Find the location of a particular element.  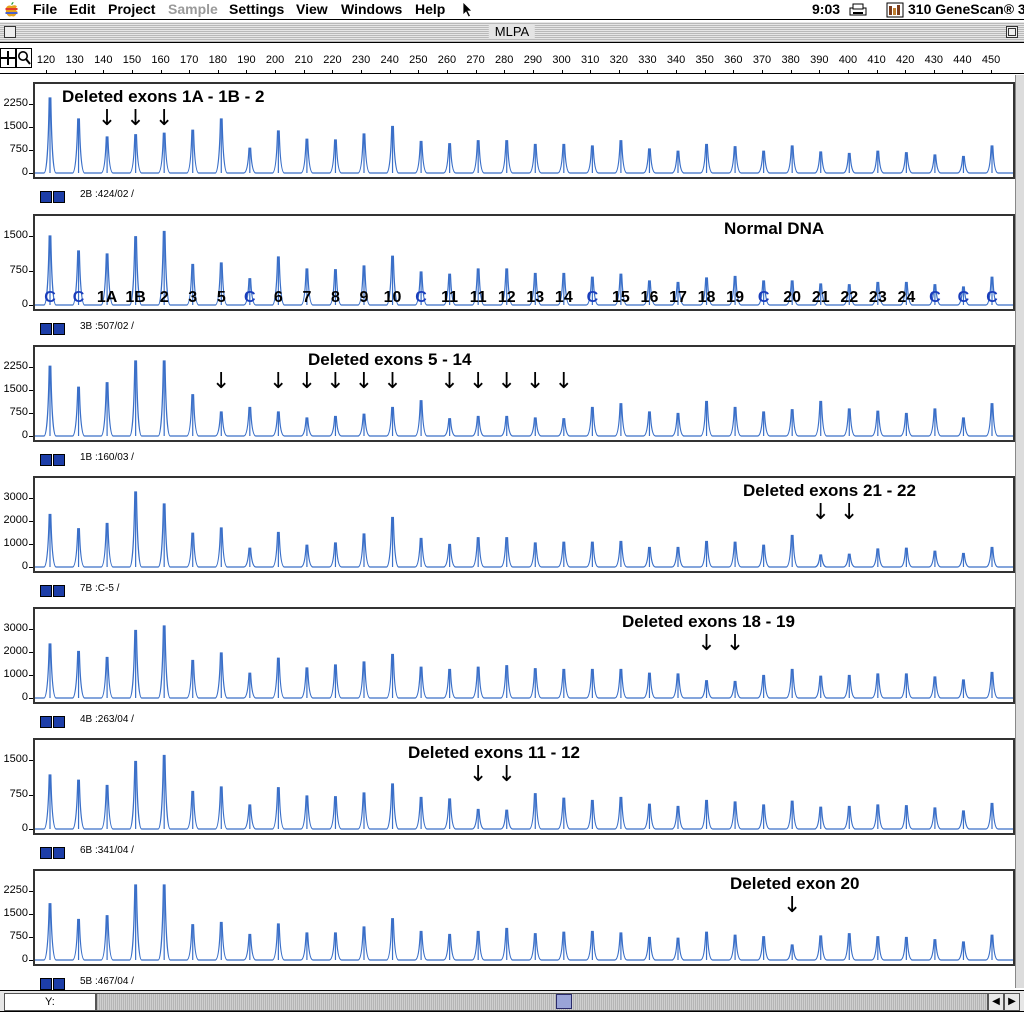

ruler-tick-label: 240 is located at coordinates (389, 60).